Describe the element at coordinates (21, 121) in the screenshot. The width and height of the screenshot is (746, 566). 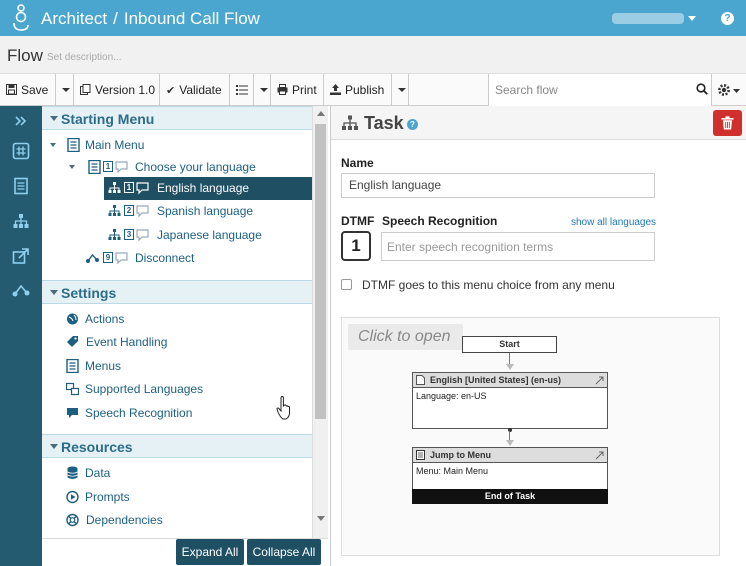
I see `expand-icon` at that location.